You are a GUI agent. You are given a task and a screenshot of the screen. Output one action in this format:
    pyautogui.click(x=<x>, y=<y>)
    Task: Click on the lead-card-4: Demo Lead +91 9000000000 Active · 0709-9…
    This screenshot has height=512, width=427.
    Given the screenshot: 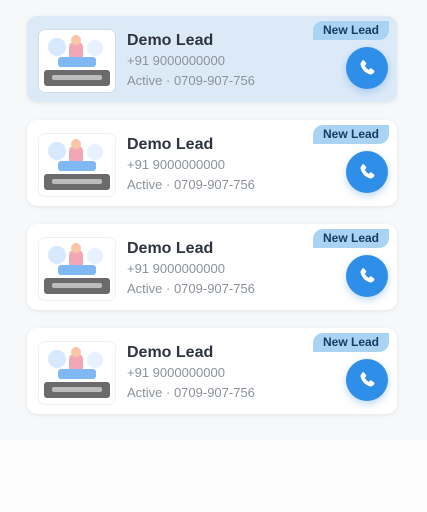 What is the action you would take?
    pyautogui.click(x=212, y=371)
    